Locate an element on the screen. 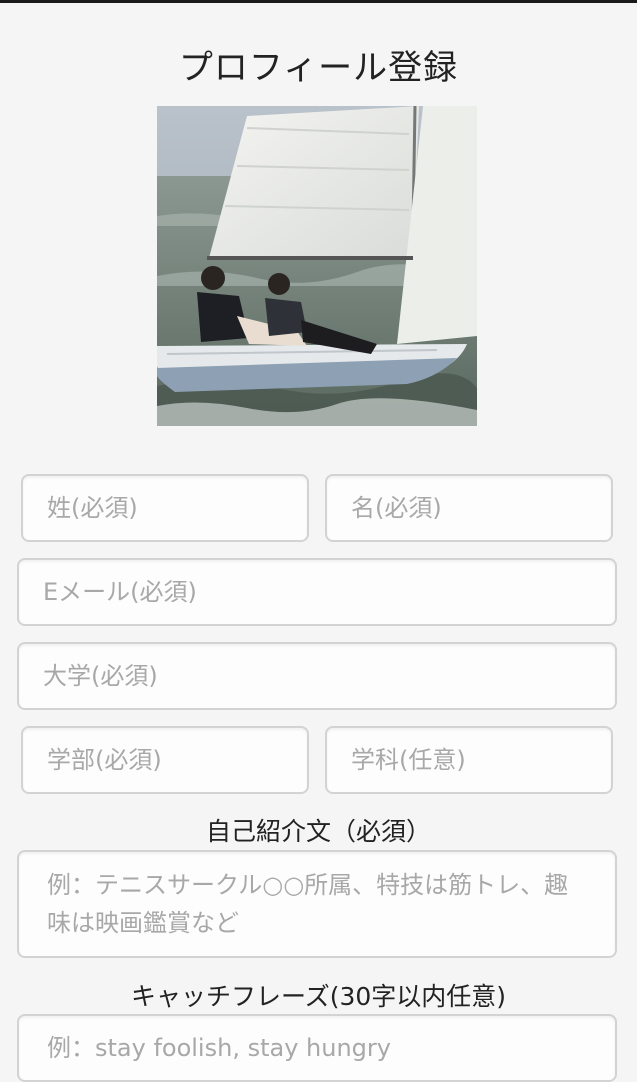 The image size is (637, 1082). last-name-input is located at coordinates (165, 508).